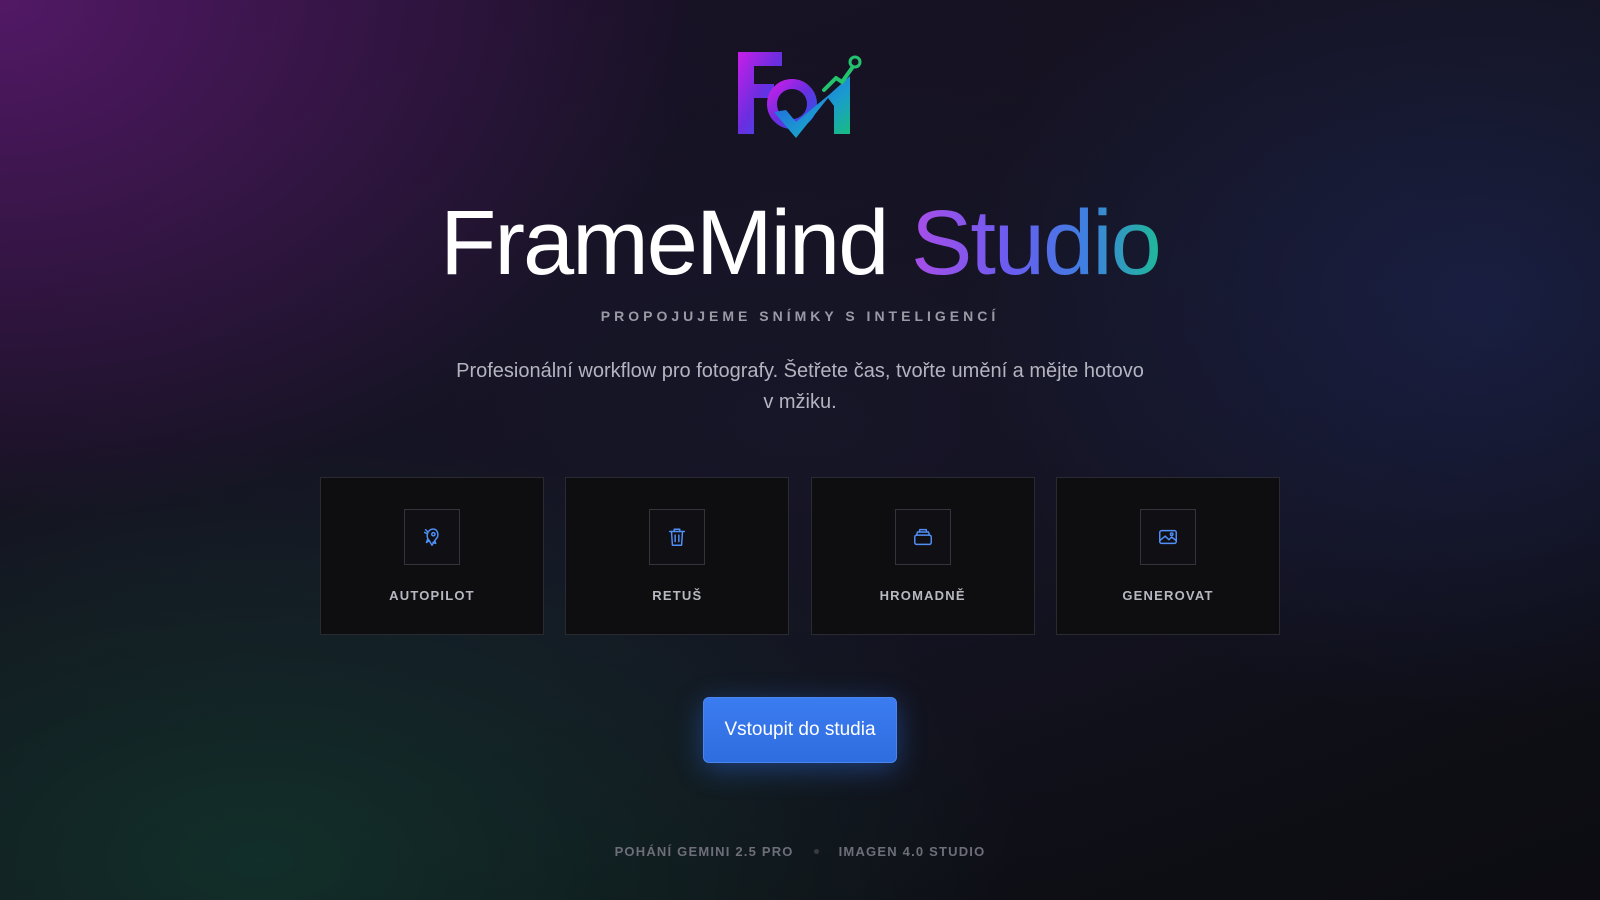  I want to click on image-icon, so click(1168, 537).